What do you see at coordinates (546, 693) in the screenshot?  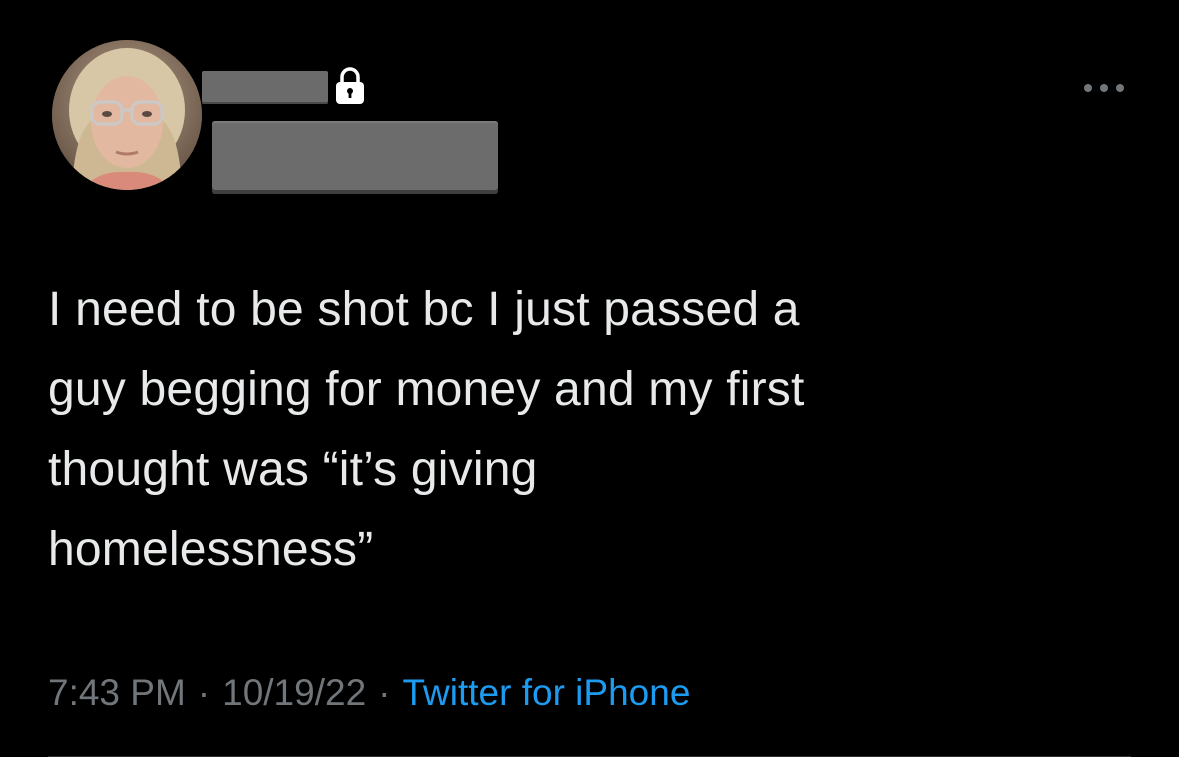 I see `tweet-source-link: Twitter for iPhone` at bounding box center [546, 693].